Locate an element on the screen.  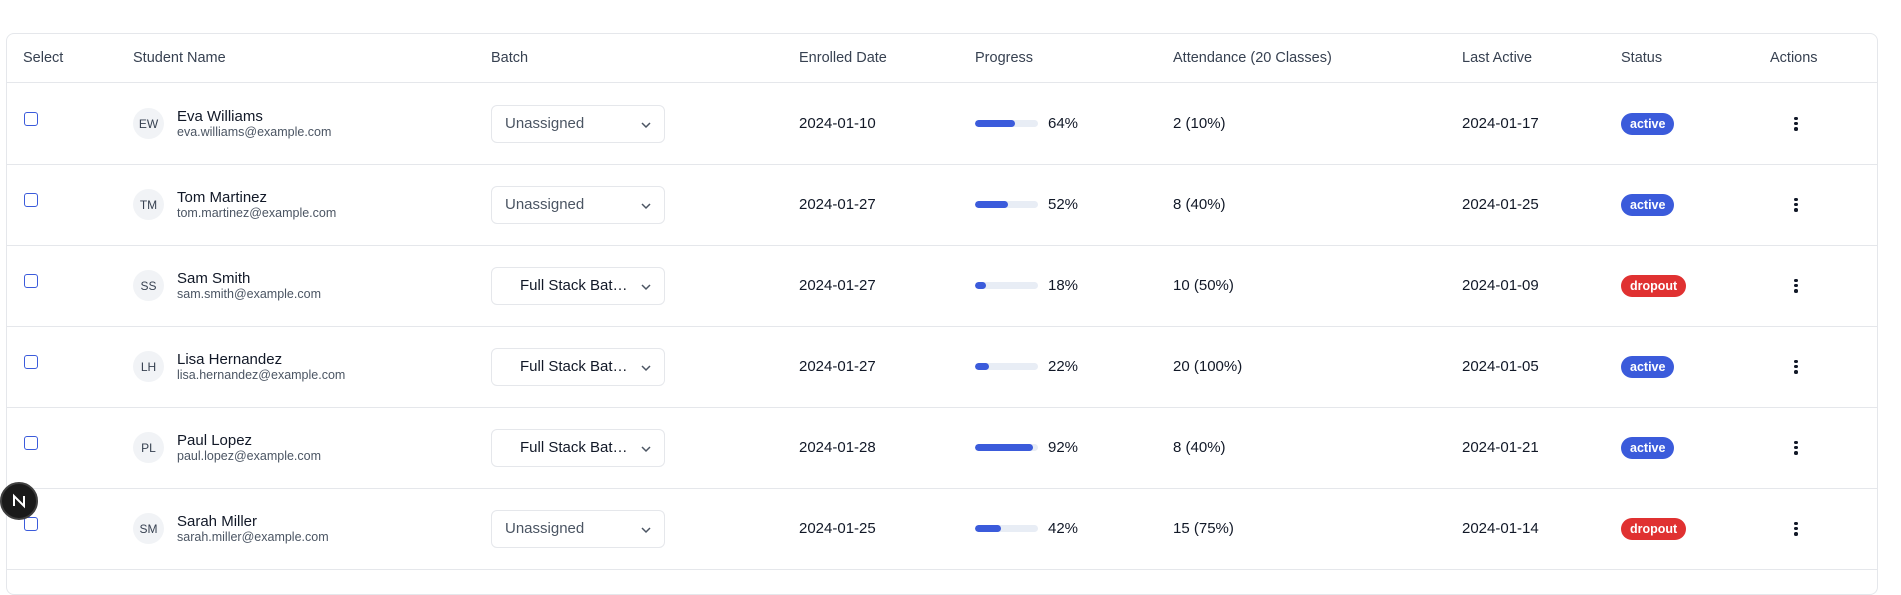
attendance: 20 (100%) is located at coordinates (1208, 366).